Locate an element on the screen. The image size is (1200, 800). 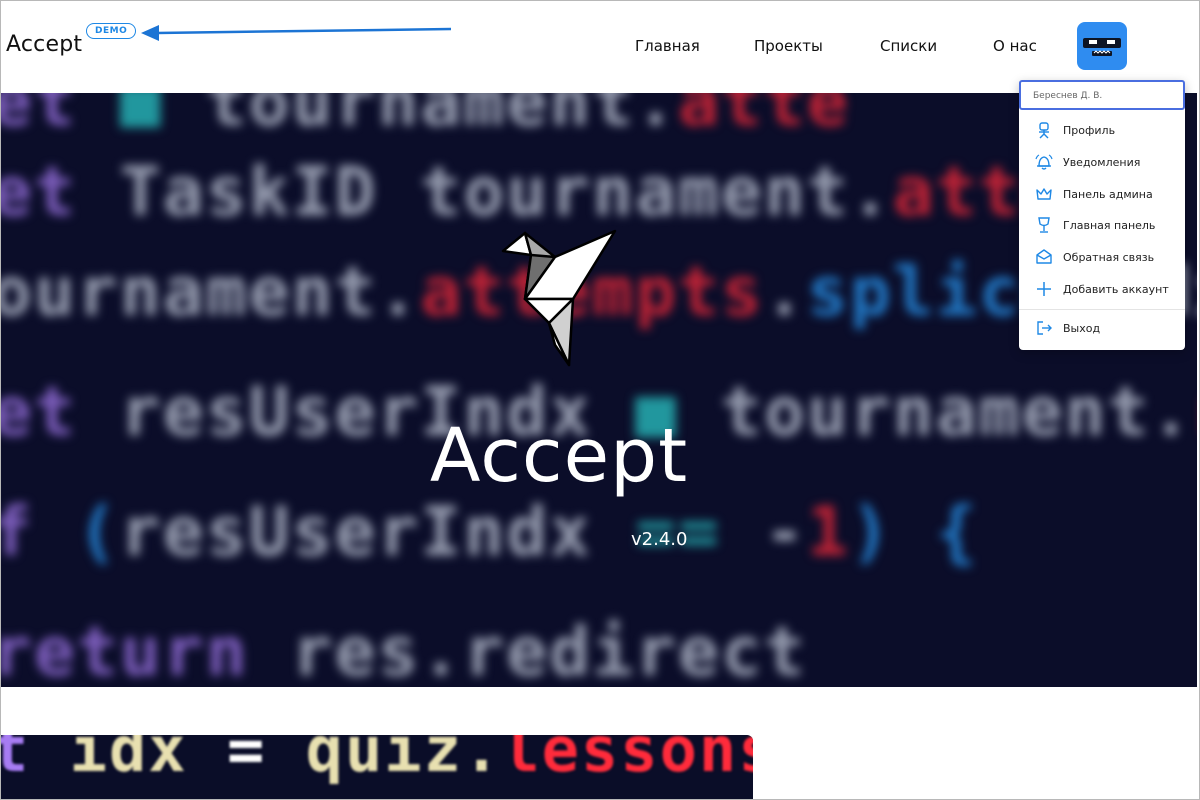
crown-icon is located at coordinates (1044, 194).